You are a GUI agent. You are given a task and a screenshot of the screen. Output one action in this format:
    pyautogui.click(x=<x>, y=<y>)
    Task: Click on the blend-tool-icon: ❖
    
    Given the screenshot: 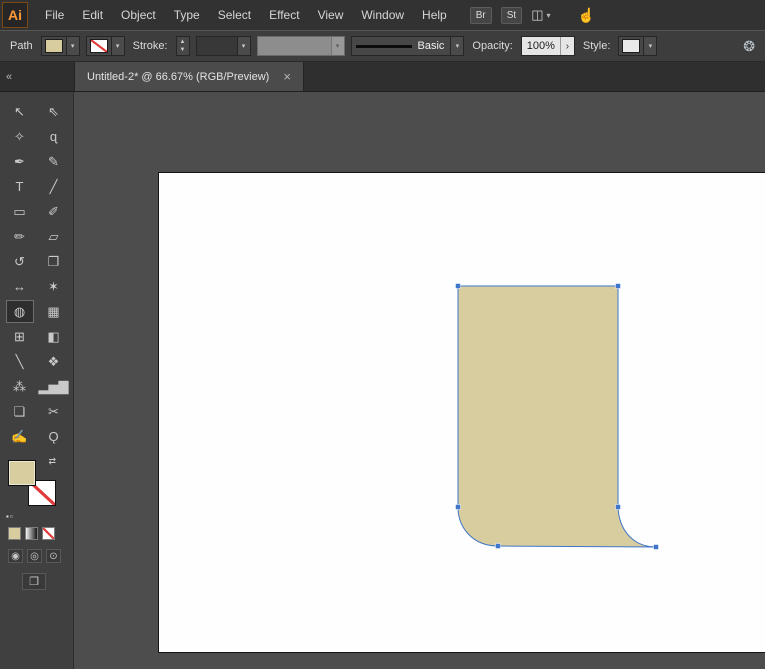 What is the action you would take?
    pyautogui.click(x=53, y=361)
    